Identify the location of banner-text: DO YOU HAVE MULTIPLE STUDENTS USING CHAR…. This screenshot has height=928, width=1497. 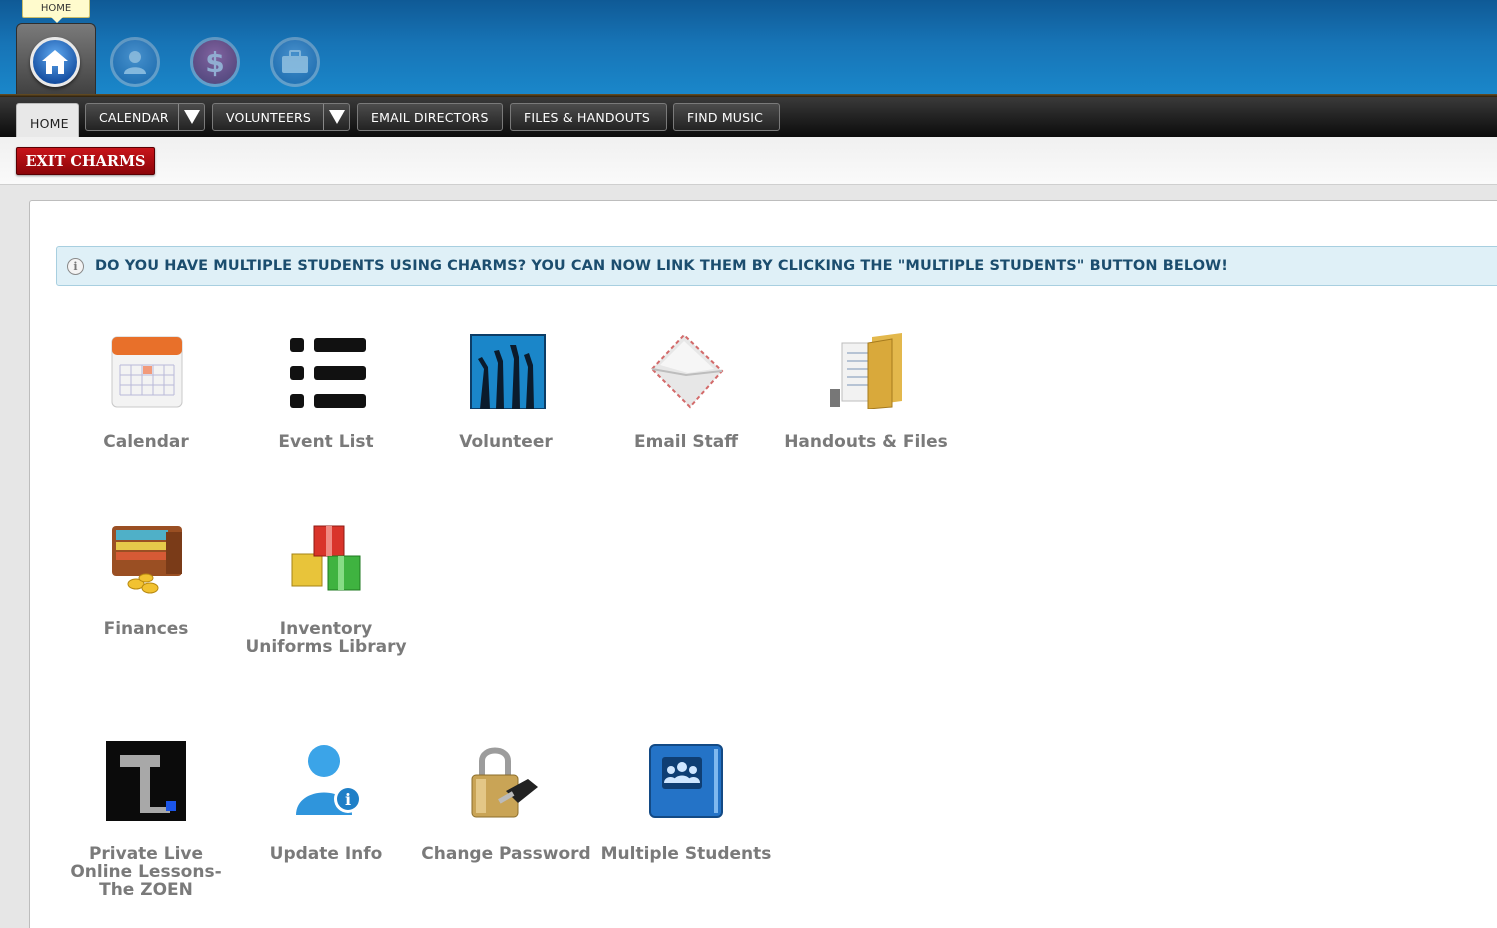
(661, 266).